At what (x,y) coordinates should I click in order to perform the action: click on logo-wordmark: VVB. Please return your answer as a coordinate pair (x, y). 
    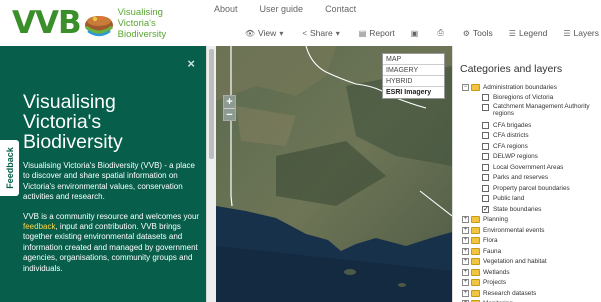
    Looking at the image, I should click on (47, 23).